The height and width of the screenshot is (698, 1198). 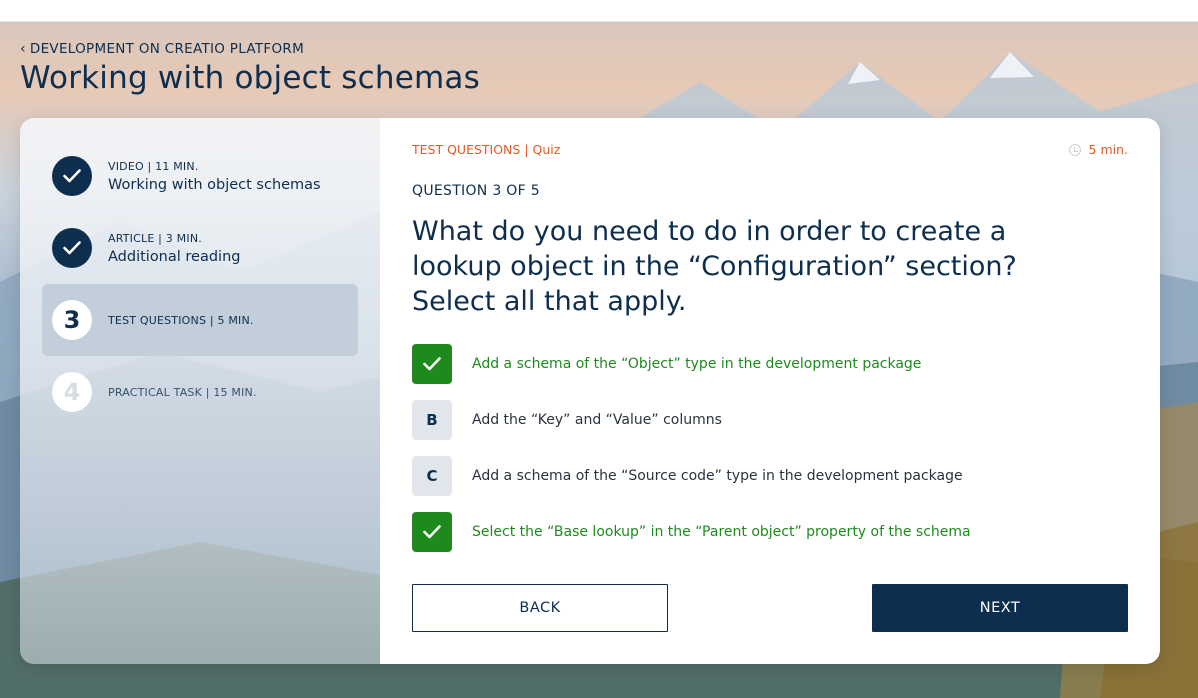 What do you see at coordinates (599, 11) in the screenshot?
I see `top-bar` at bounding box center [599, 11].